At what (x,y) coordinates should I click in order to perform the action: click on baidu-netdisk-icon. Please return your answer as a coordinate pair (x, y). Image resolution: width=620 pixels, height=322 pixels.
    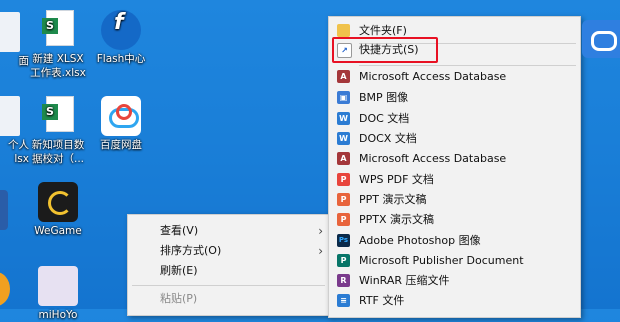
    Looking at the image, I should click on (121, 116).